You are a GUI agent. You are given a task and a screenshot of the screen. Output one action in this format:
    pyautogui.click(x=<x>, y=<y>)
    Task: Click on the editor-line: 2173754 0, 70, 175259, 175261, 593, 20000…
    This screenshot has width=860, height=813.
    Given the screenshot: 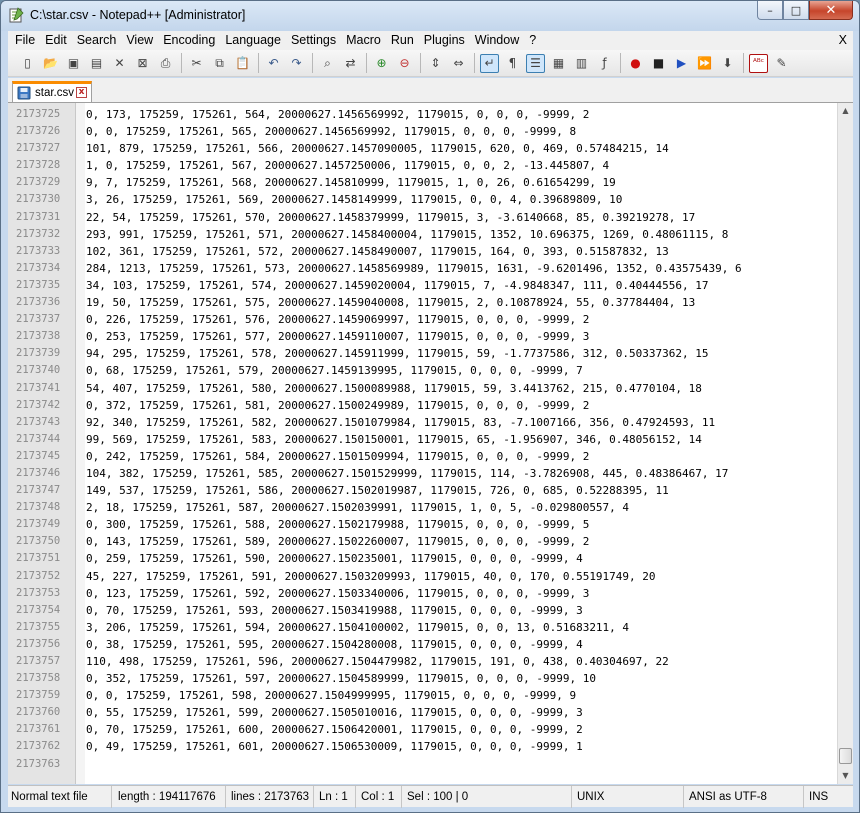 What is the action you would take?
    pyautogui.click(x=422, y=610)
    